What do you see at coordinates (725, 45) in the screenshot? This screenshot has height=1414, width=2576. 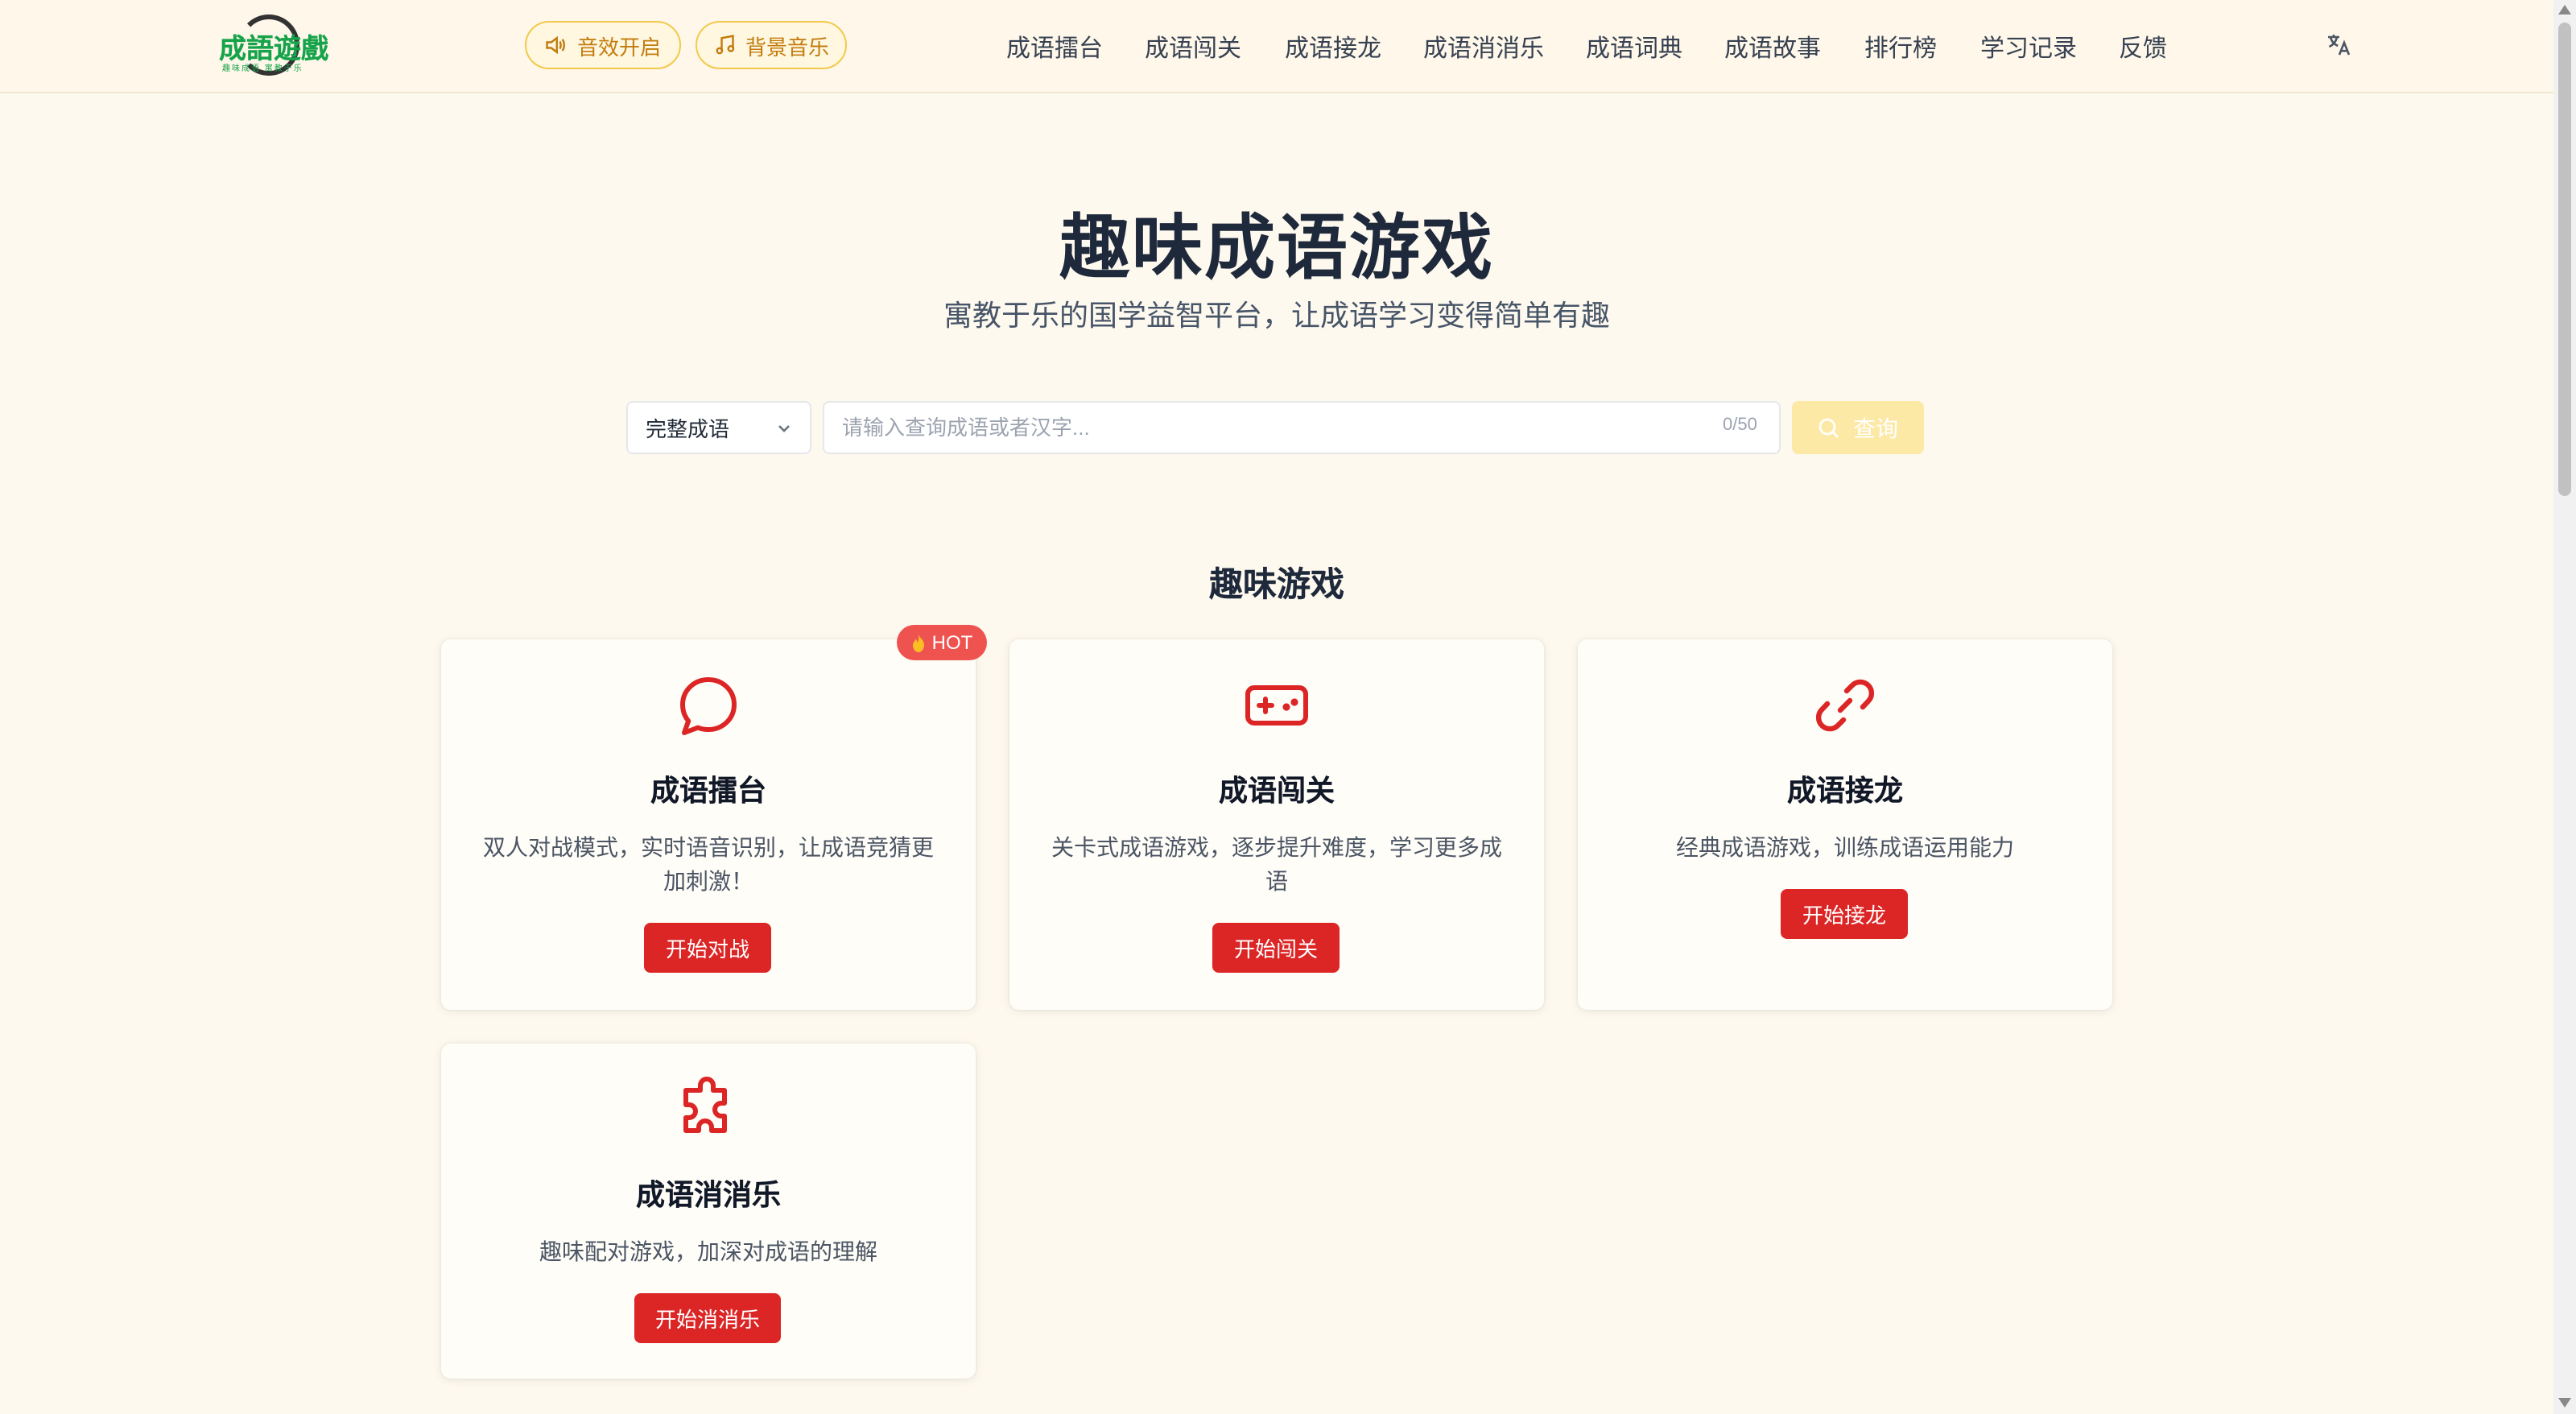 I see `music-note-icon` at bounding box center [725, 45].